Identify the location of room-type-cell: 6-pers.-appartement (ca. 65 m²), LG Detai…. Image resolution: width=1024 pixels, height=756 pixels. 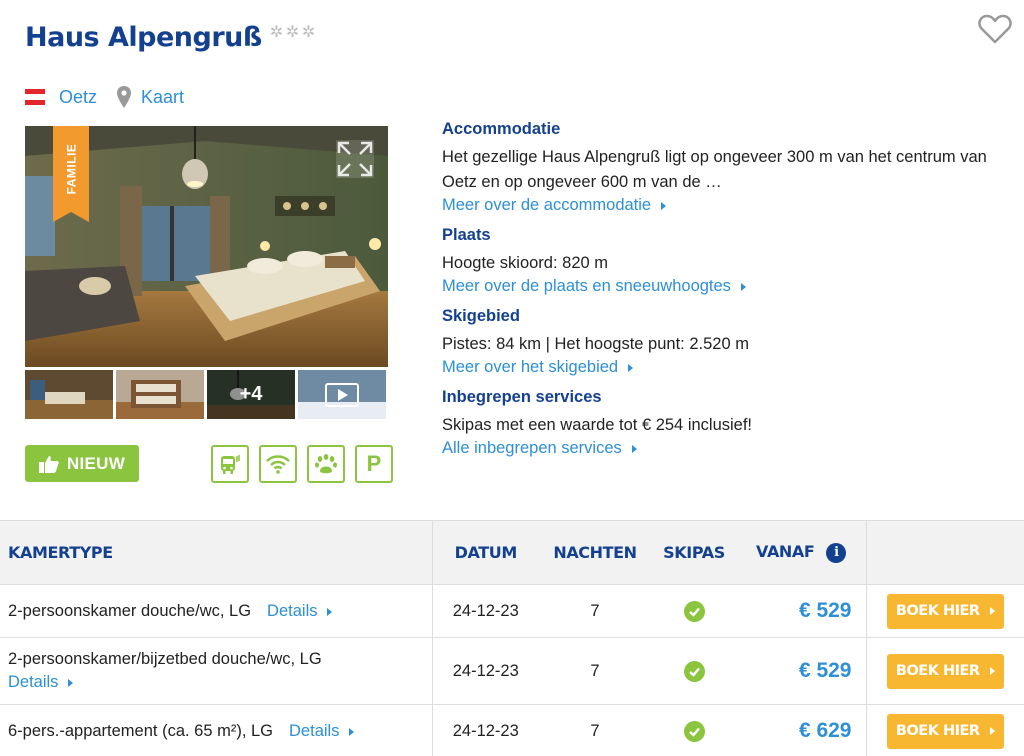
(216, 730).